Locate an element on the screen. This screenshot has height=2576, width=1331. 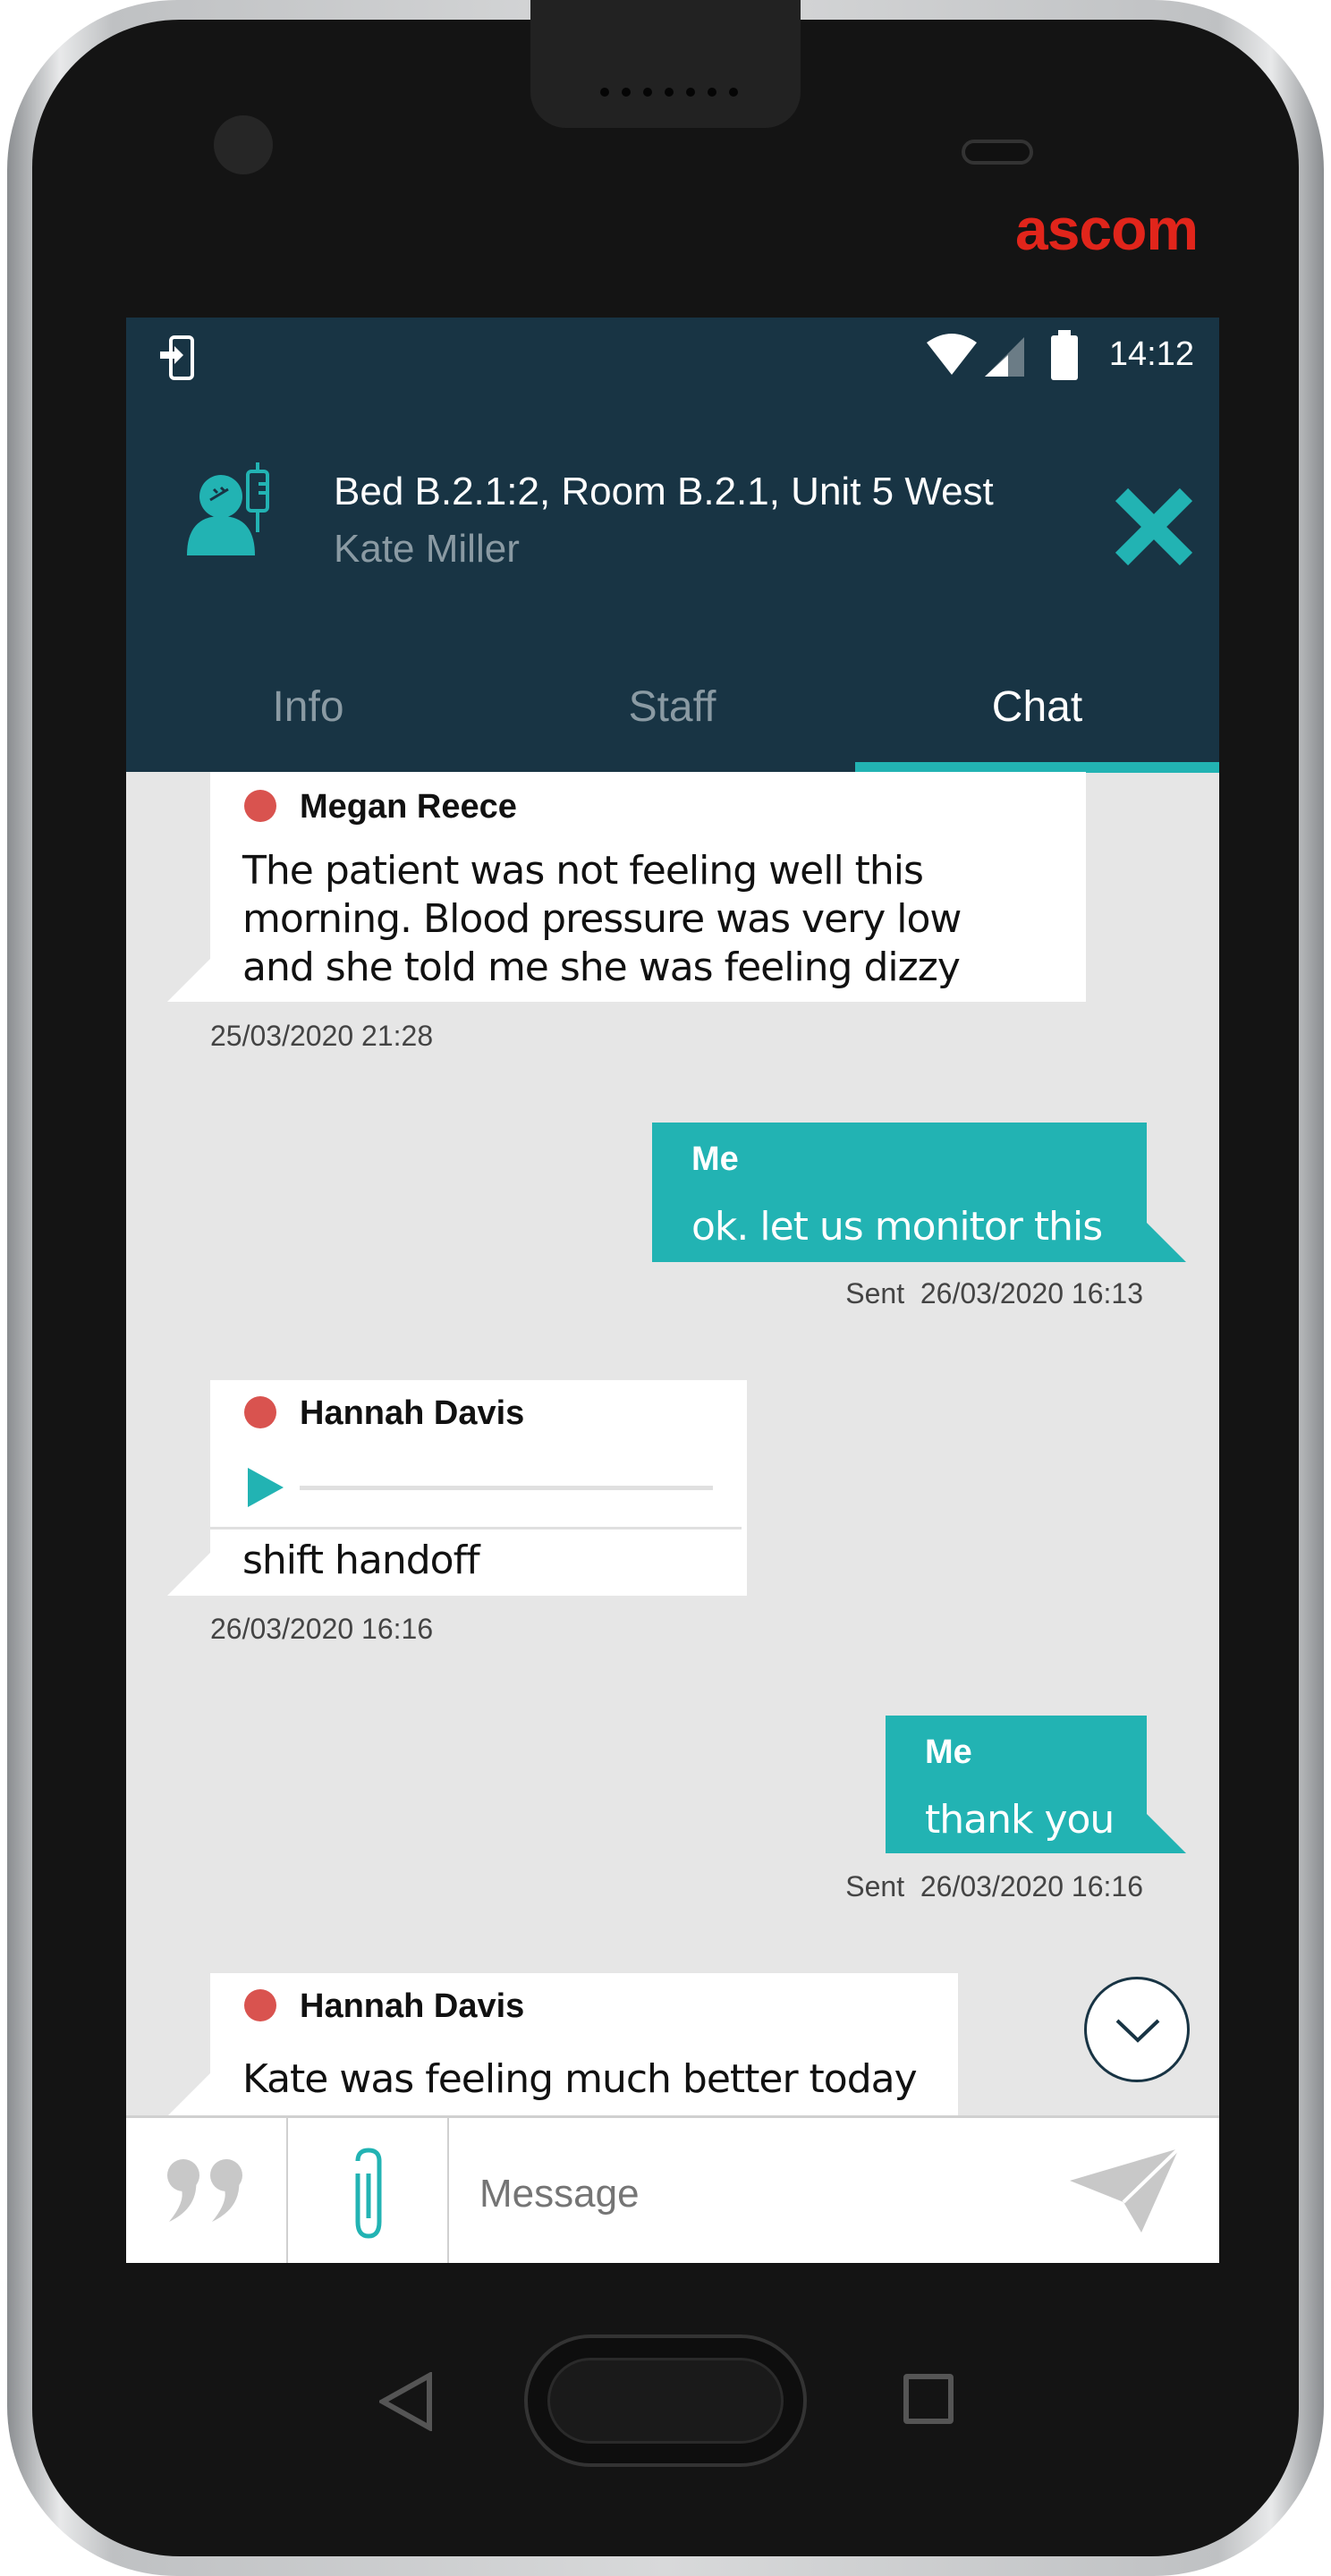
front-camera is located at coordinates (244, 144).